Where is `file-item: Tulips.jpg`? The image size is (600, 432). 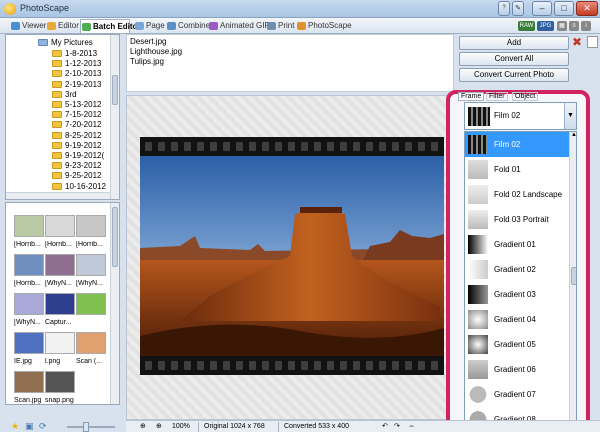 file-item: Tulips.jpg is located at coordinates (147, 61).